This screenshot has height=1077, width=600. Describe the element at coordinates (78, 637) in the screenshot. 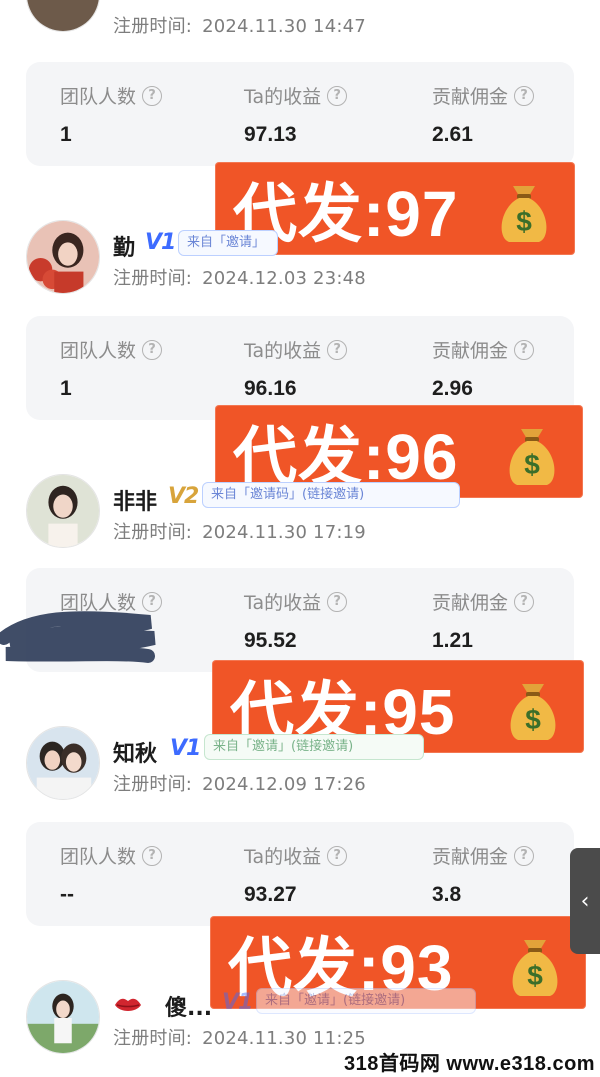

I see `redaction-scribble` at that location.